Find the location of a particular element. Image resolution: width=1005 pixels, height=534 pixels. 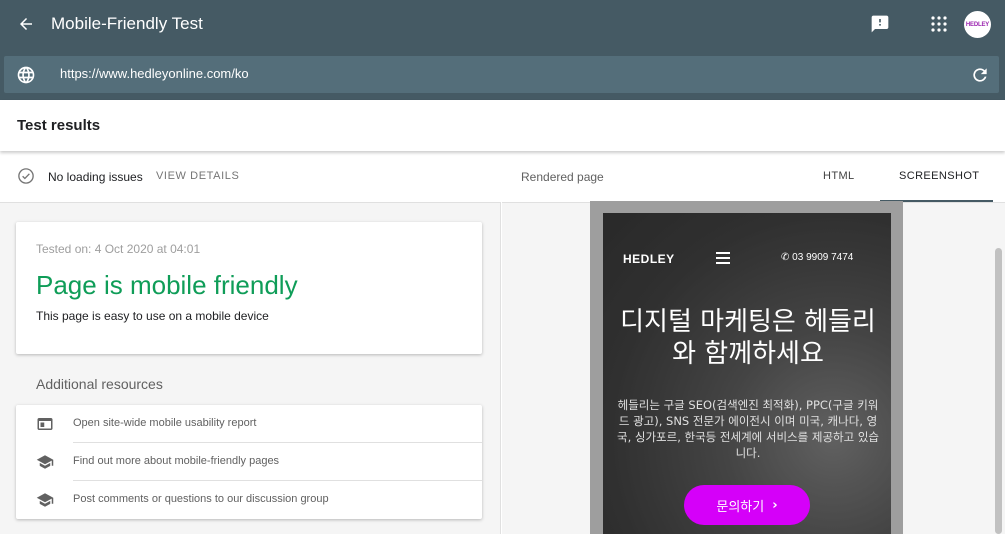

feedback-icon is located at coordinates (880, 24).